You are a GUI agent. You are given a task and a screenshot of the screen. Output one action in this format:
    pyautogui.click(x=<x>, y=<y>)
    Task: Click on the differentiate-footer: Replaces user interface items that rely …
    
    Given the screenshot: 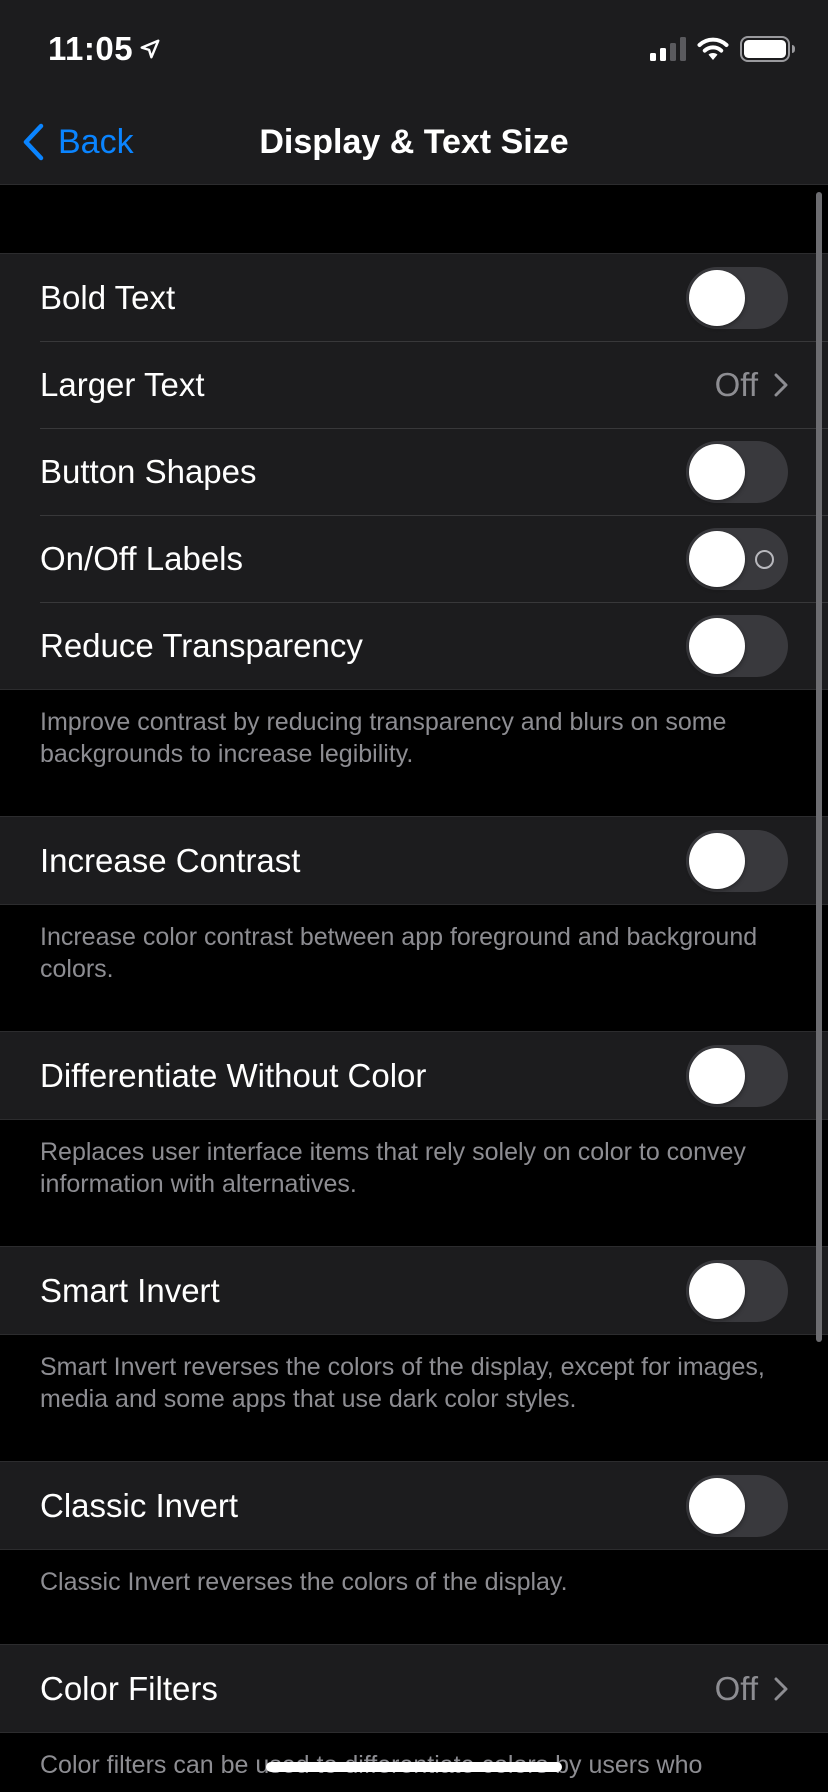 What is the action you would take?
    pyautogui.click(x=393, y=1168)
    